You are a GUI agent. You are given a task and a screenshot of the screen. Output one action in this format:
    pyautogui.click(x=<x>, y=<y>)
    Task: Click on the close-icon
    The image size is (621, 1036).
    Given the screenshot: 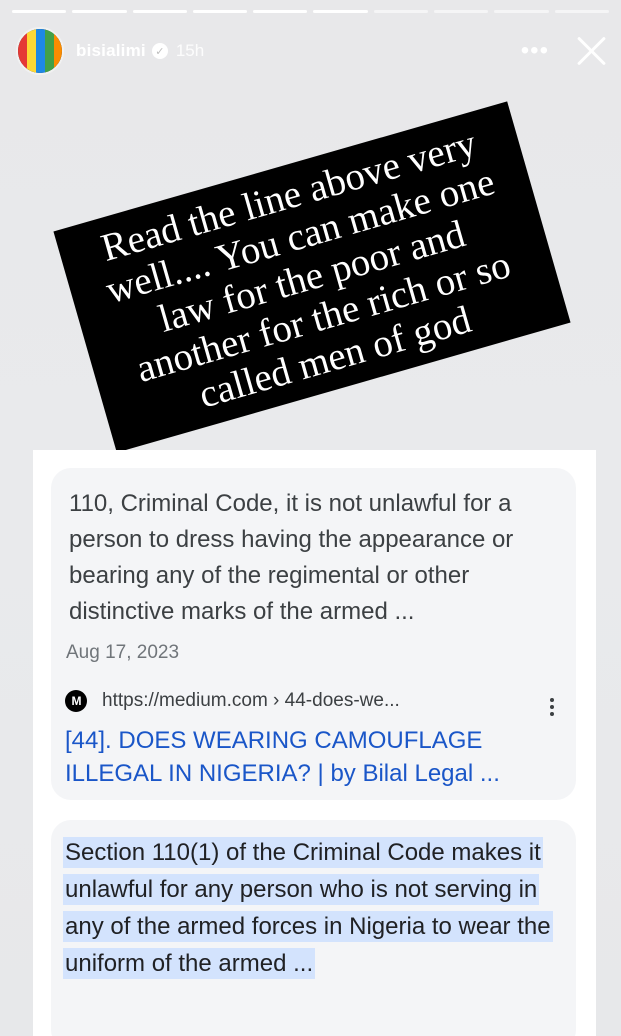 What is the action you would take?
    pyautogui.click(x=591, y=51)
    